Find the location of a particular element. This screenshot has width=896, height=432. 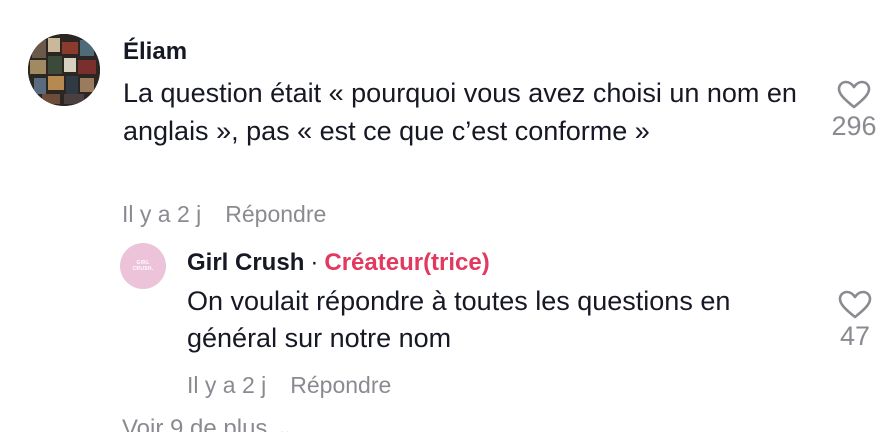

comment-time: Il y a 2 j is located at coordinates (162, 214).